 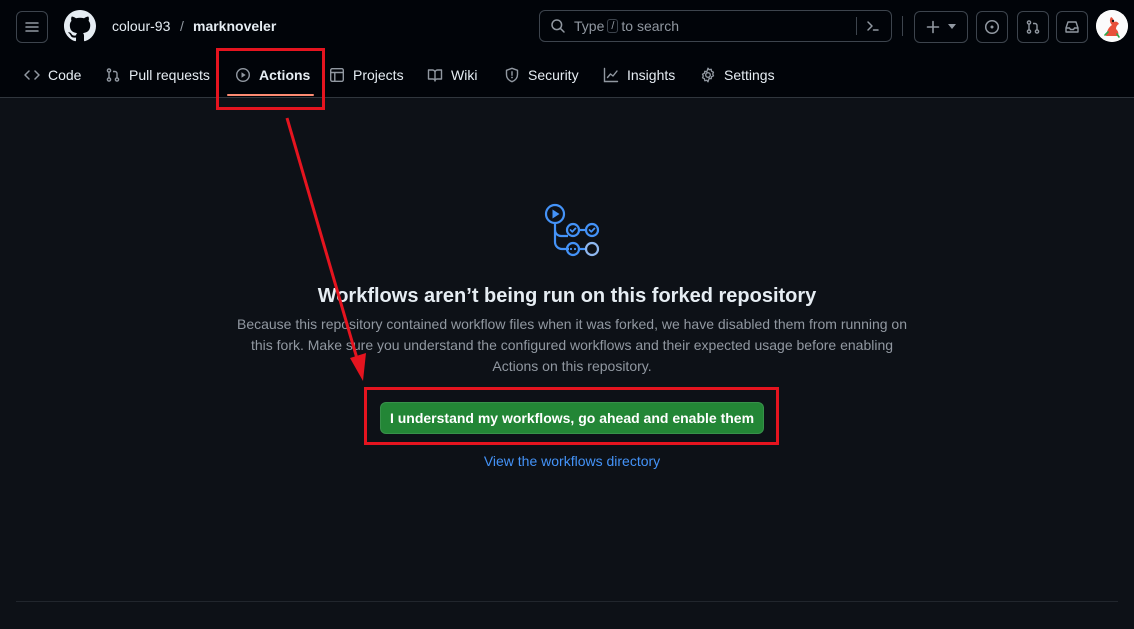 I want to click on annotation-box-enable-button, so click(x=571, y=416).